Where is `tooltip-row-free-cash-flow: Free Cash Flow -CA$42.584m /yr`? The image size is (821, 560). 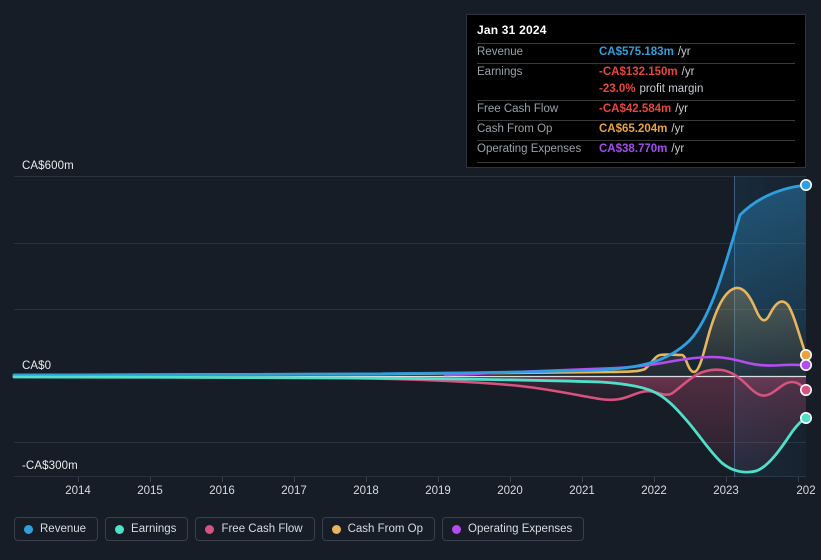 tooltip-row-free-cash-flow: Free Cash Flow -CA$42.584m /yr is located at coordinates (636, 110).